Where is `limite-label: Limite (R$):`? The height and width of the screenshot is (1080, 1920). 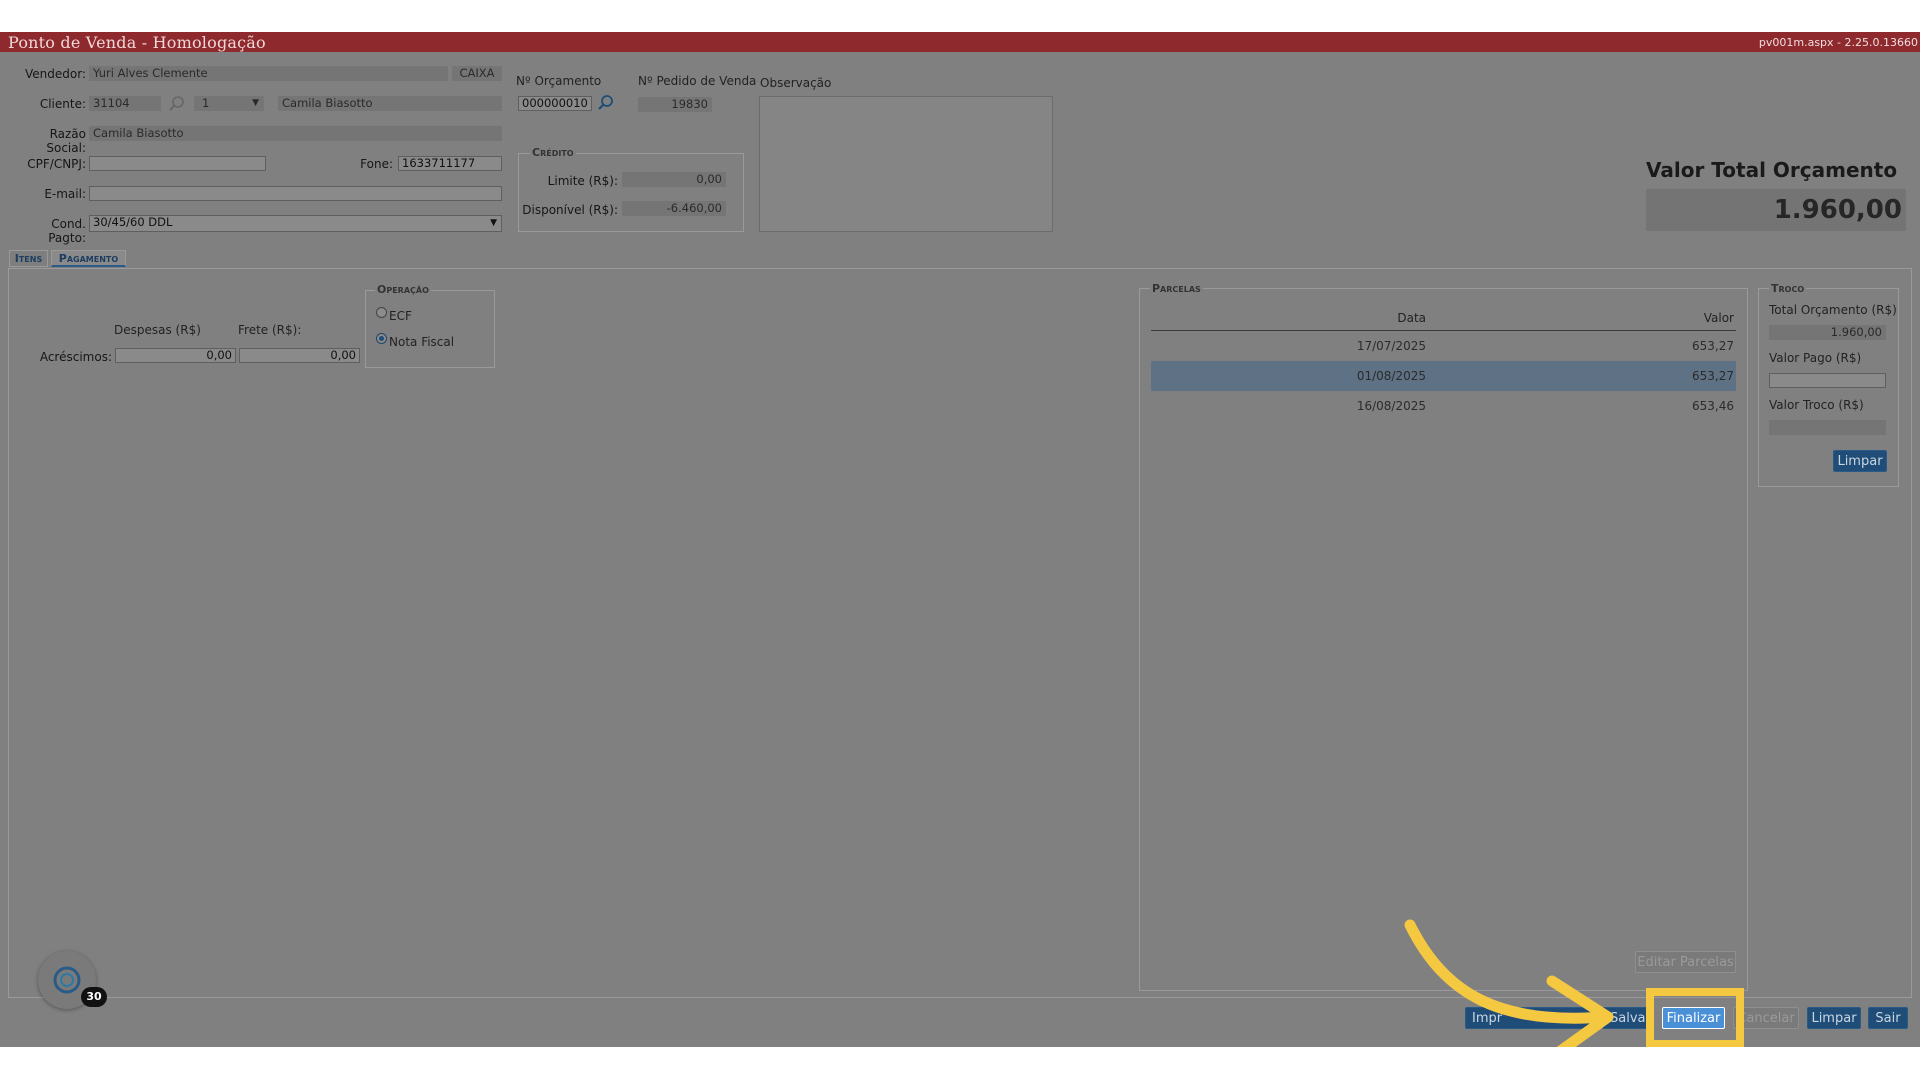 limite-label: Limite (R$): is located at coordinates (582, 181).